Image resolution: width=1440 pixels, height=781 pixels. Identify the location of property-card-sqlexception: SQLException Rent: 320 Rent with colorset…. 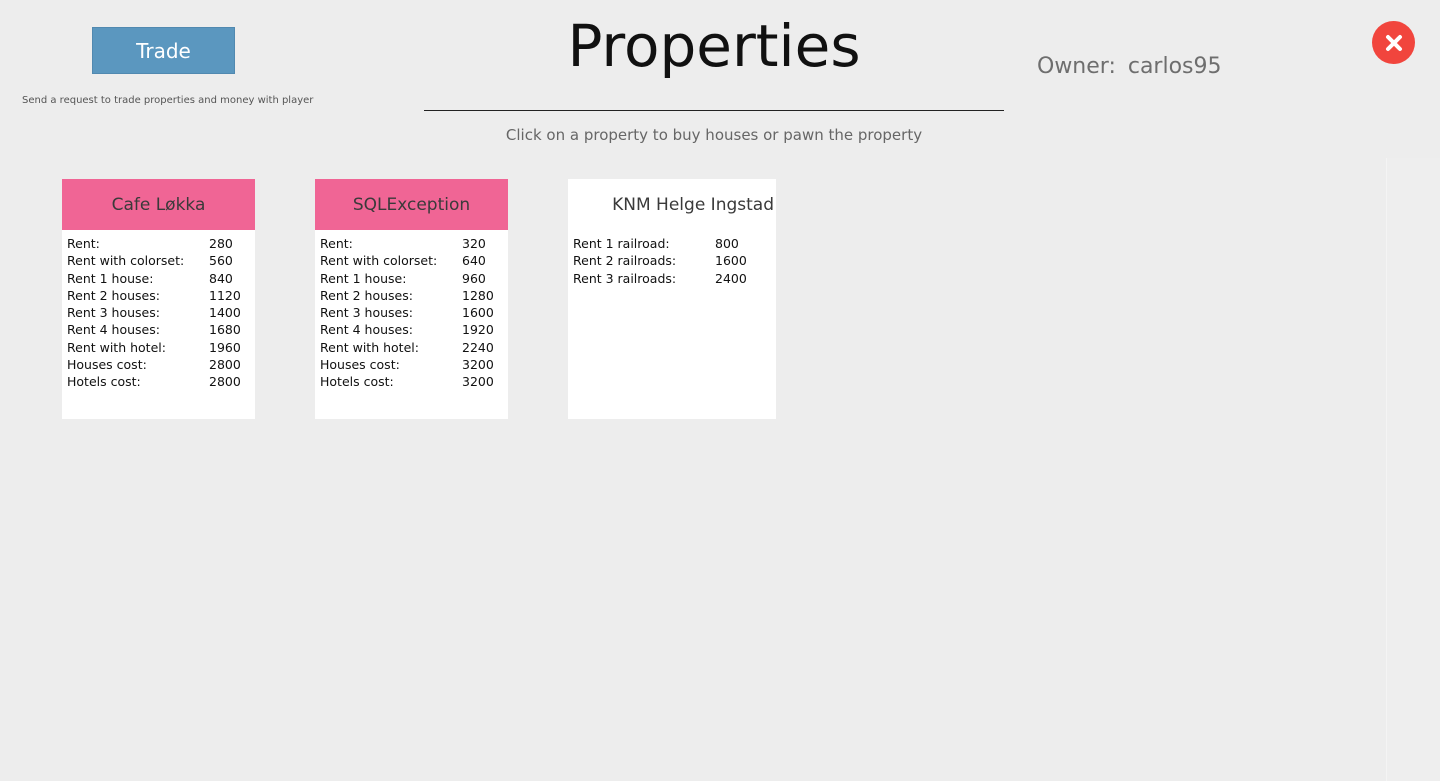
(411, 299).